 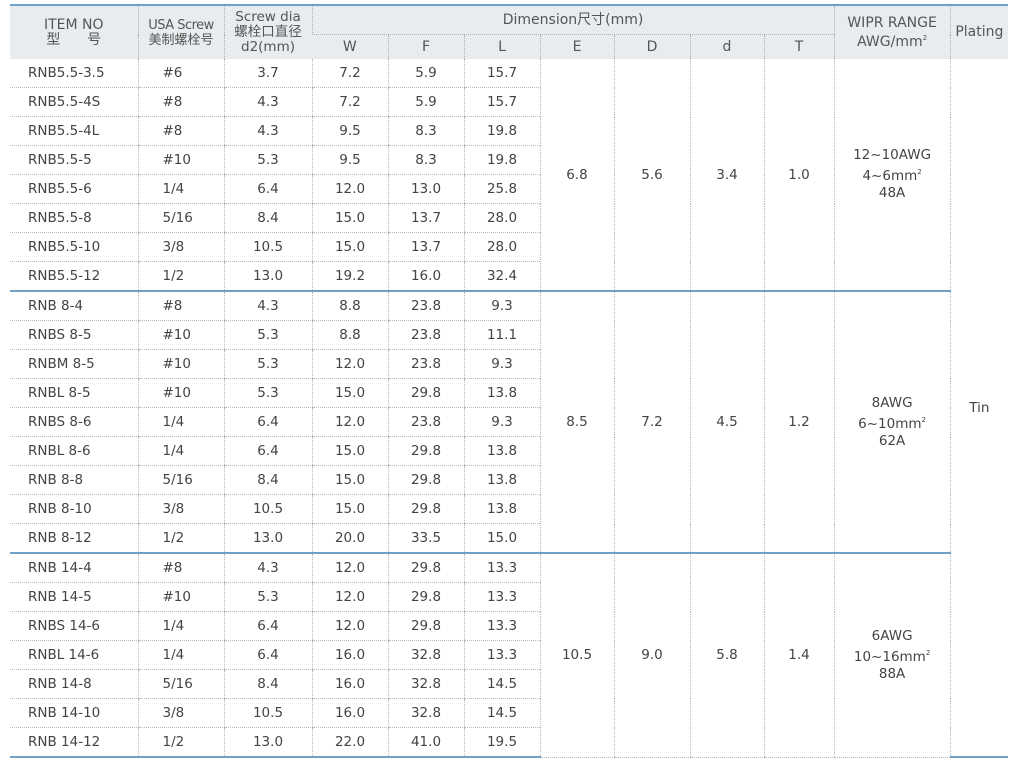 I want to click on header-dimension: Dimension尺寸(mm), so click(x=573, y=20).